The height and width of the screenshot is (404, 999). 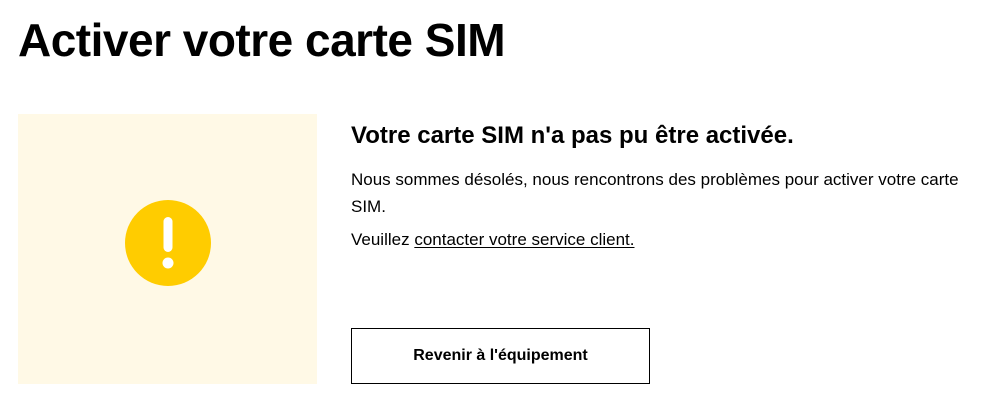 I want to click on status-heading: Votre carte SIM n'a pas pu être activée., so click(x=572, y=135).